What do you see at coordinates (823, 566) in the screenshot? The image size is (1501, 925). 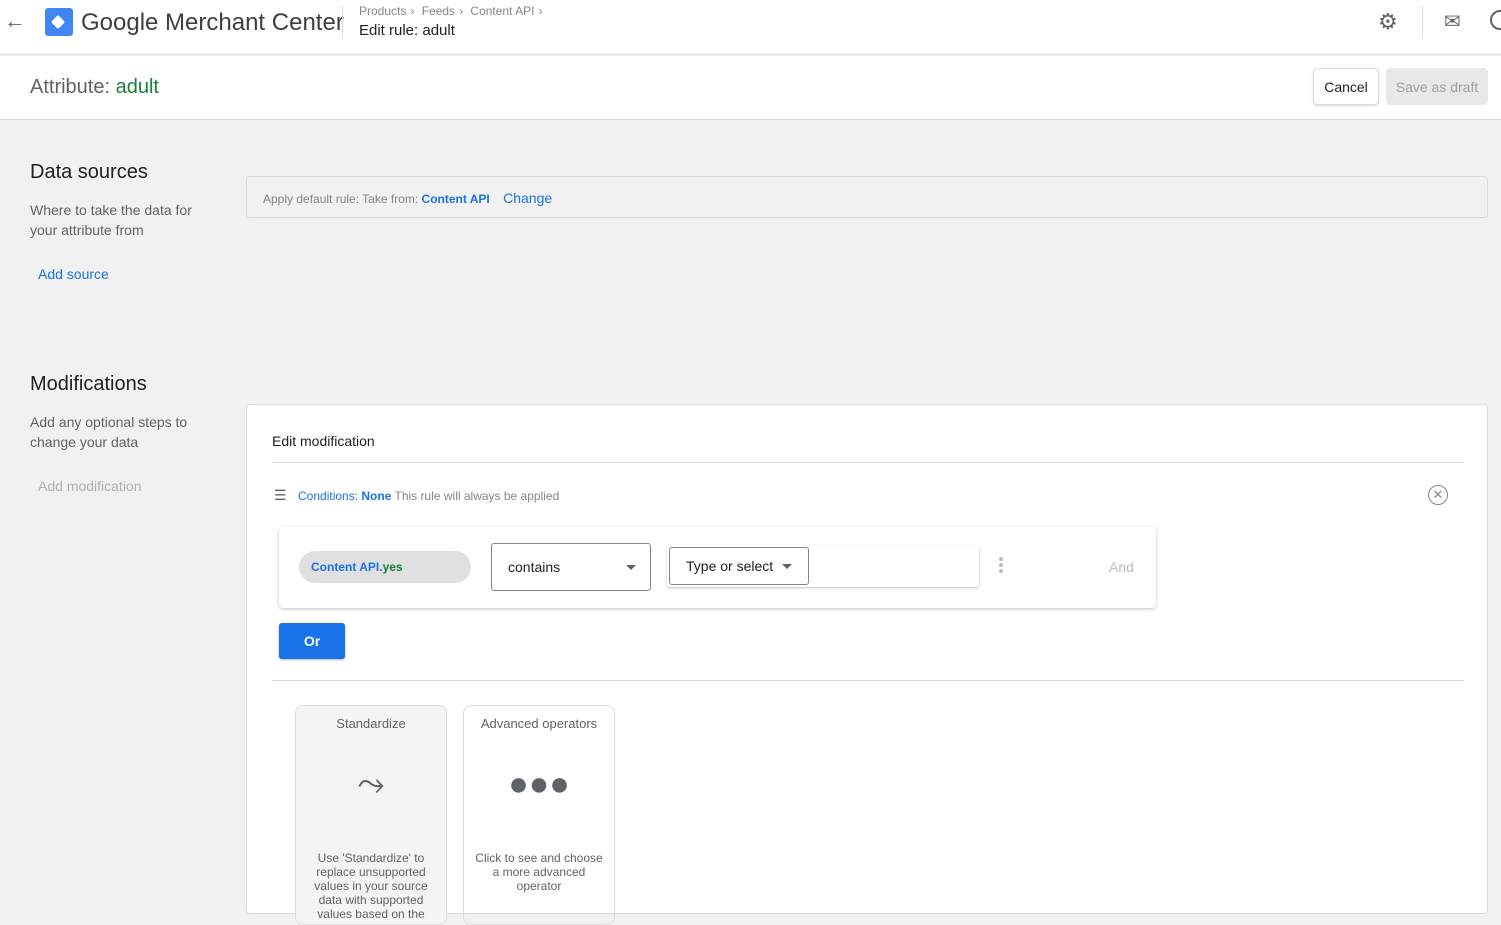 I see `value-input: Type or select` at bounding box center [823, 566].